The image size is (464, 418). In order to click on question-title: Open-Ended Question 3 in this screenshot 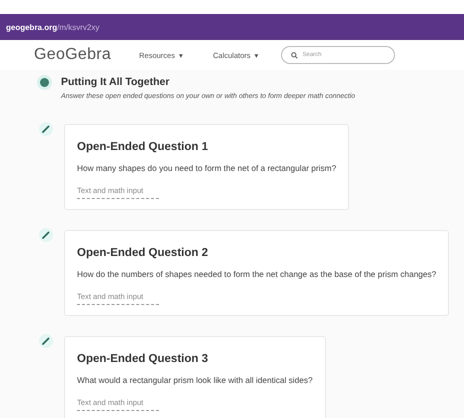, I will do `click(143, 359)`.